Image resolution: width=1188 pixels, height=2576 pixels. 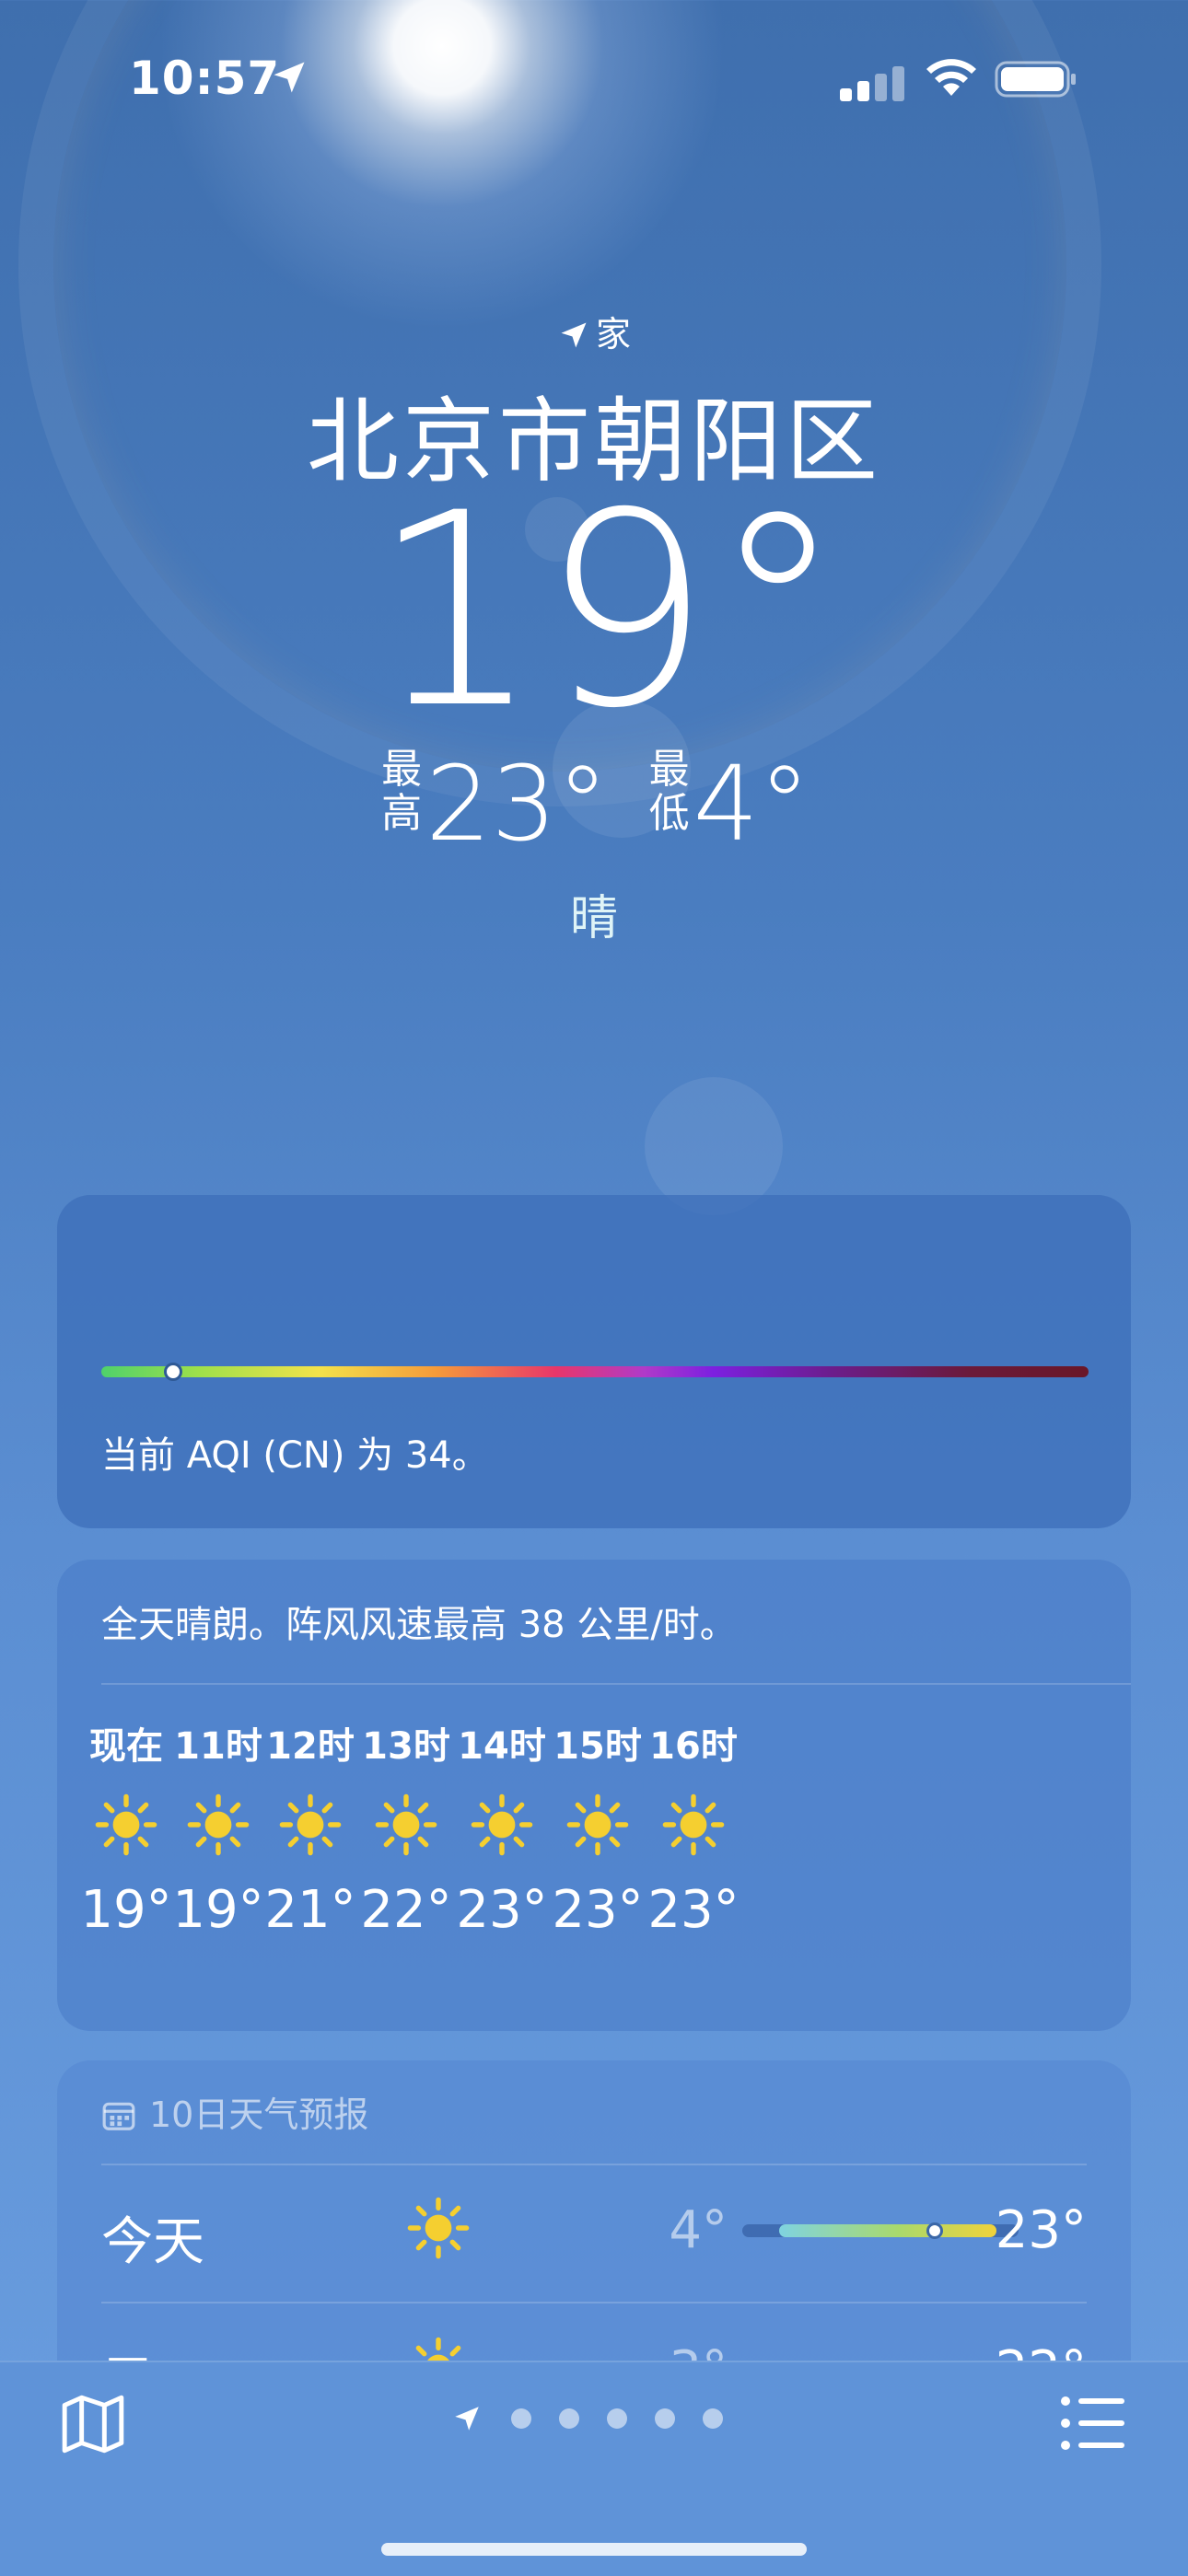 I want to click on aqi-gradient-bar, so click(x=595, y=1371).